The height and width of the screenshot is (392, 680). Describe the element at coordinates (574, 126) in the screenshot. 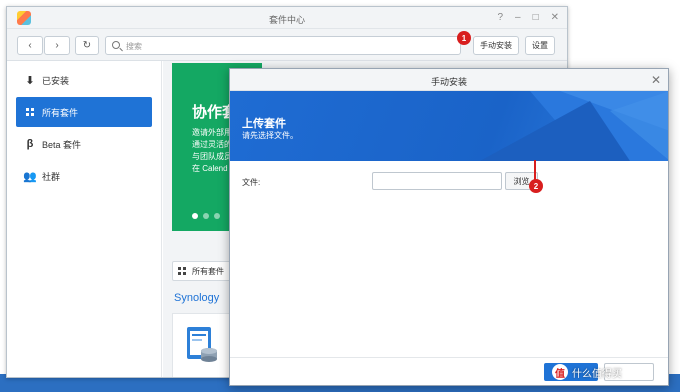

I see `header-decoration` at that location.